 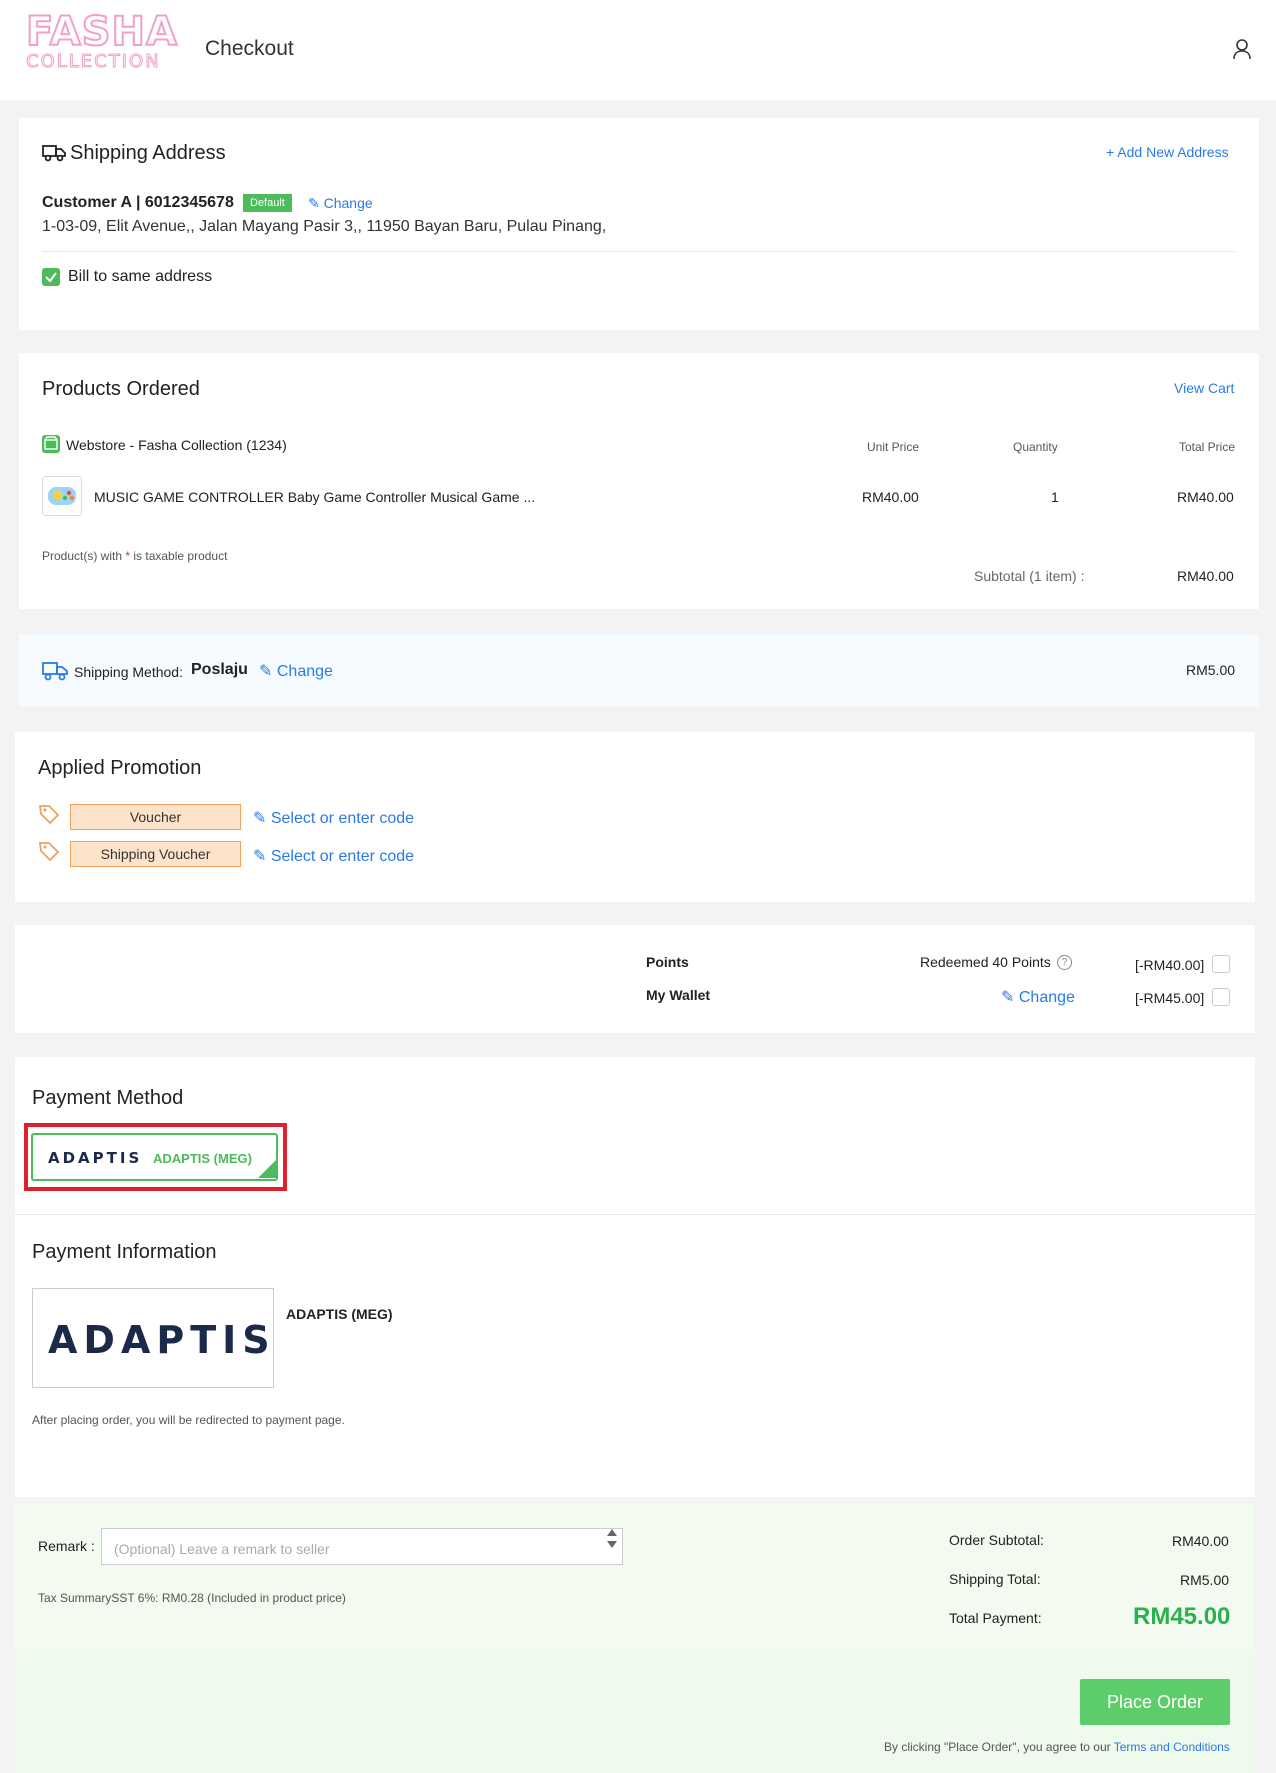 I want to click on product-quantity: 1, so click(x=1055, y=497).